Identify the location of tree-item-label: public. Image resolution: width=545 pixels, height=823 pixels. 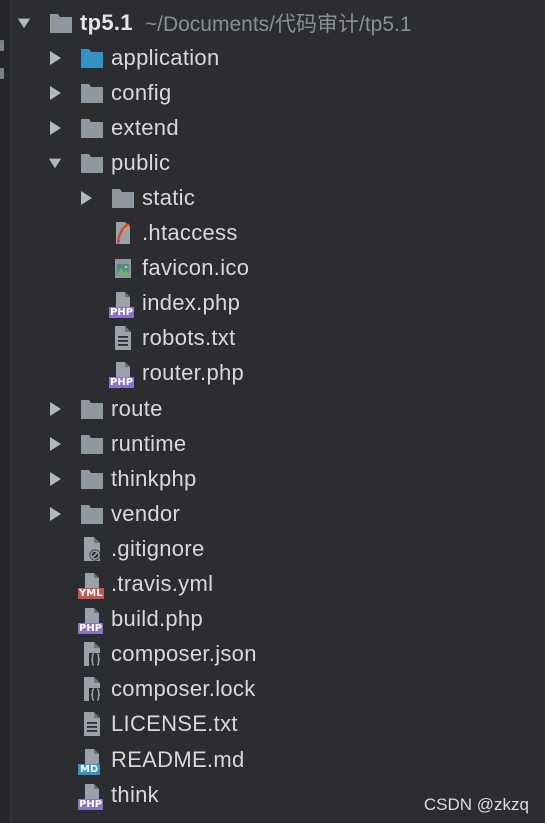
(141, 162).